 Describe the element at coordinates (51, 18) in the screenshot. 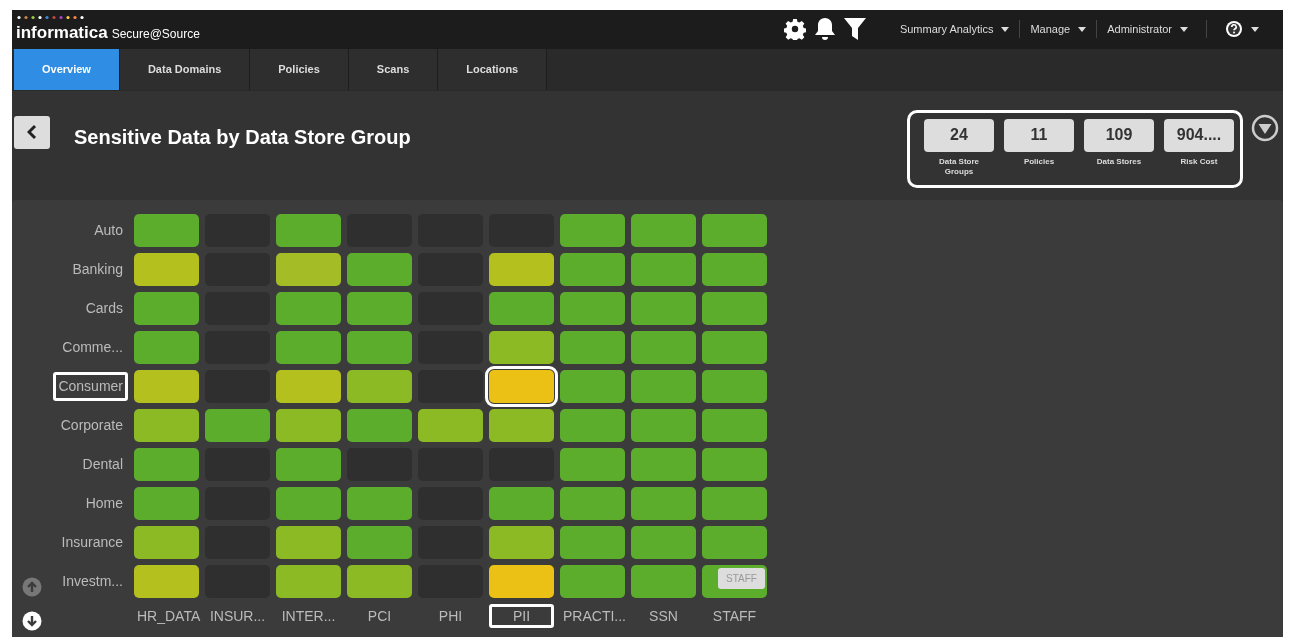

I see `logo-dots-icon` at that location.